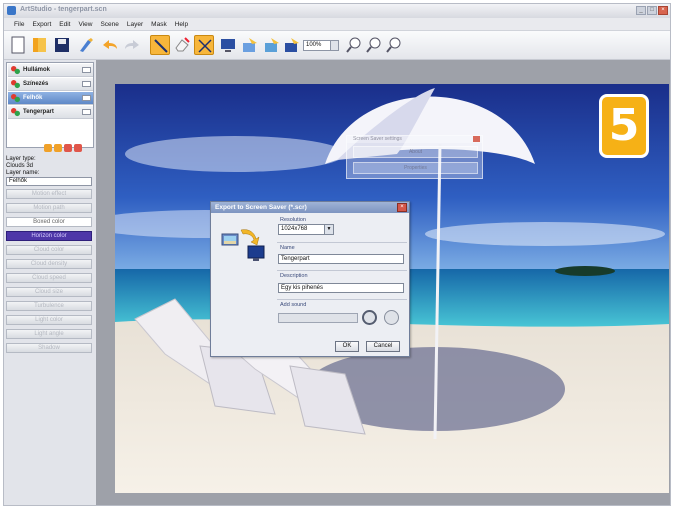 The width and height of the screenshot is (674, 509). Describe the element at coordinates (49, 181) in the screenshot. I see `layer-name-field: Felhők` at that location.